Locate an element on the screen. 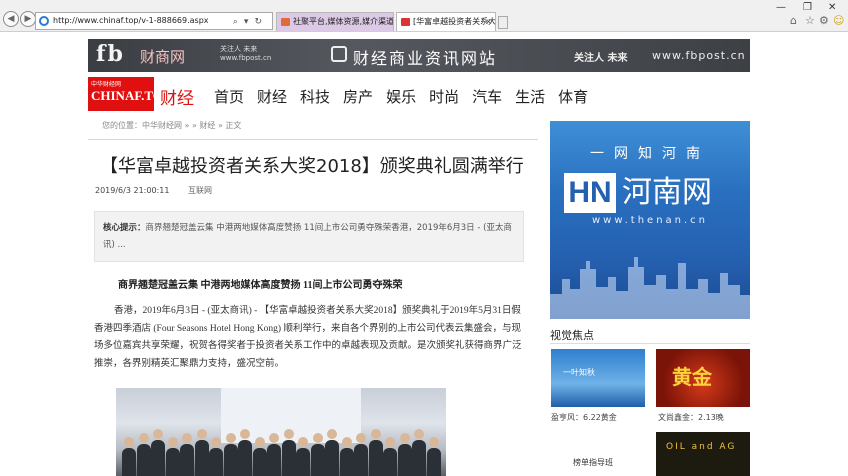 This screenshot has height=476, width=848. thumb-overlay-text: 黄金 is located at coordinates (692, 377).